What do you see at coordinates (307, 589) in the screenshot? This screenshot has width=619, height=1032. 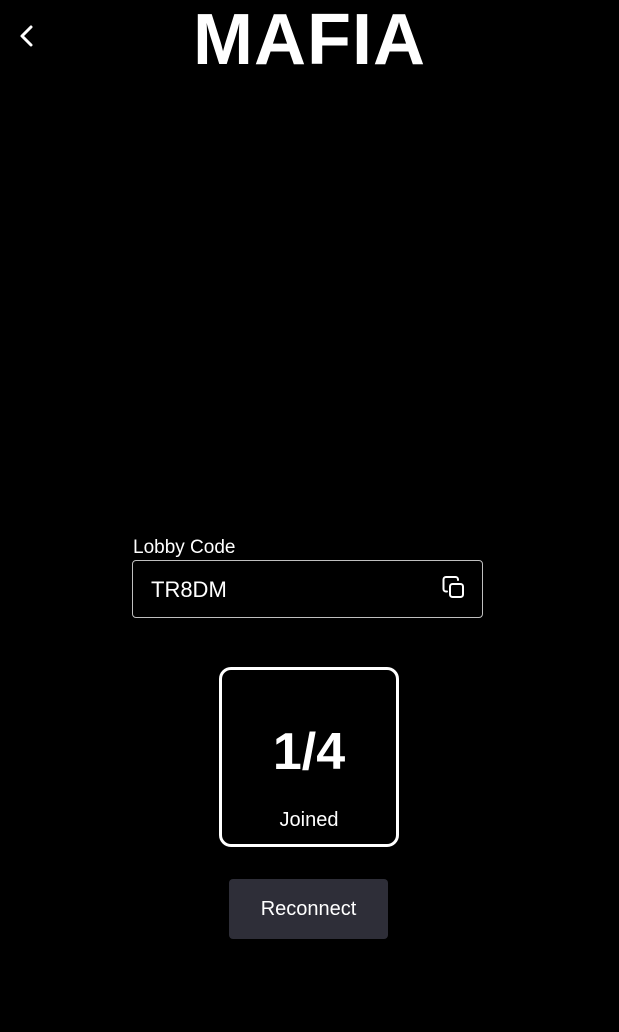 I see `lobby-code-field: TR8DM` at bounding box center [307, 589].